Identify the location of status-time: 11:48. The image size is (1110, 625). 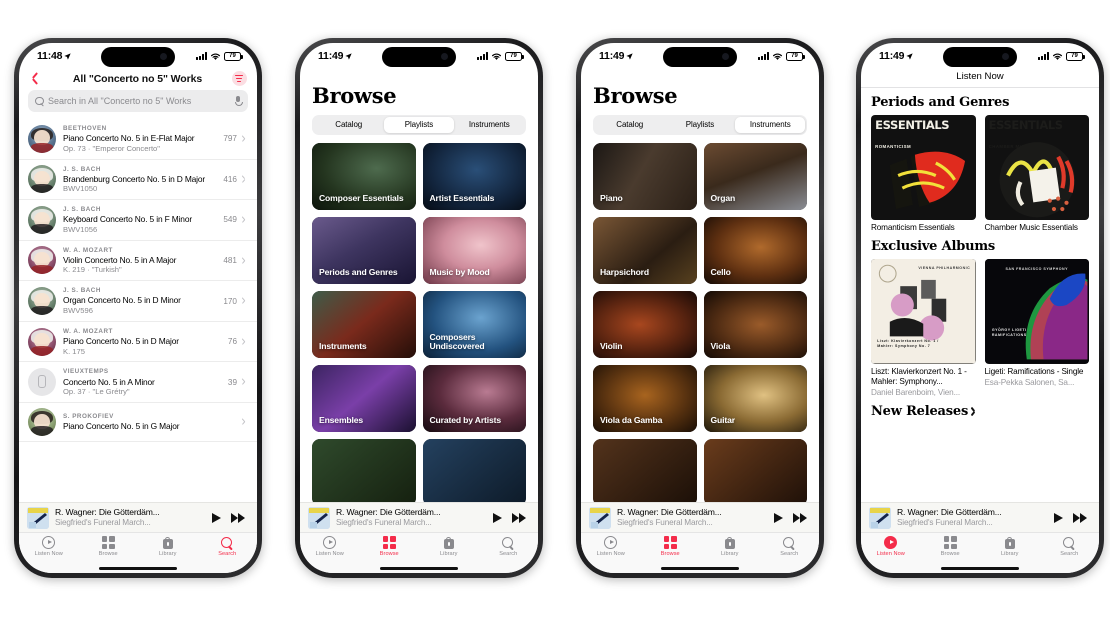
(54, 56).